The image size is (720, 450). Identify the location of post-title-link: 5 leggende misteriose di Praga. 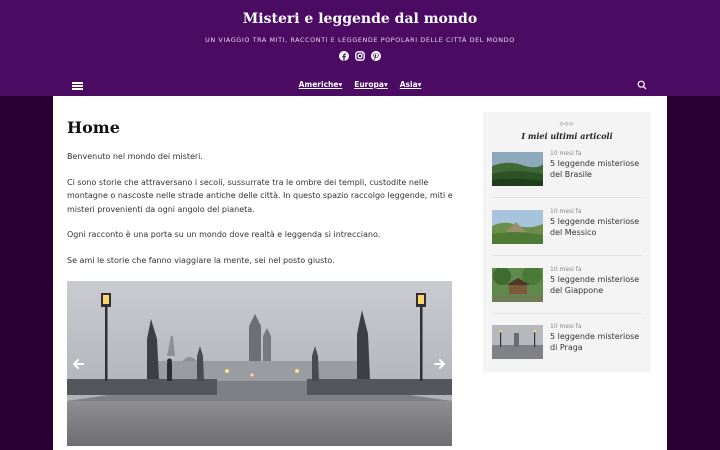
(596, 342).